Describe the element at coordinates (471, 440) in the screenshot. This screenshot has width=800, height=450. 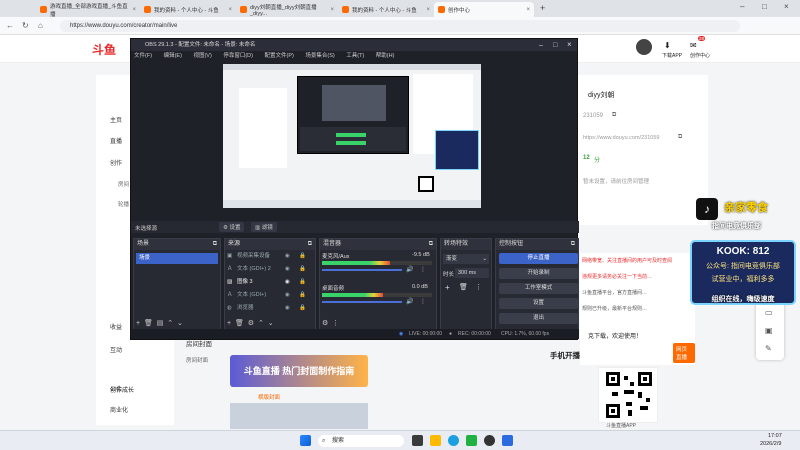
I see `wechat-icon` at that location.